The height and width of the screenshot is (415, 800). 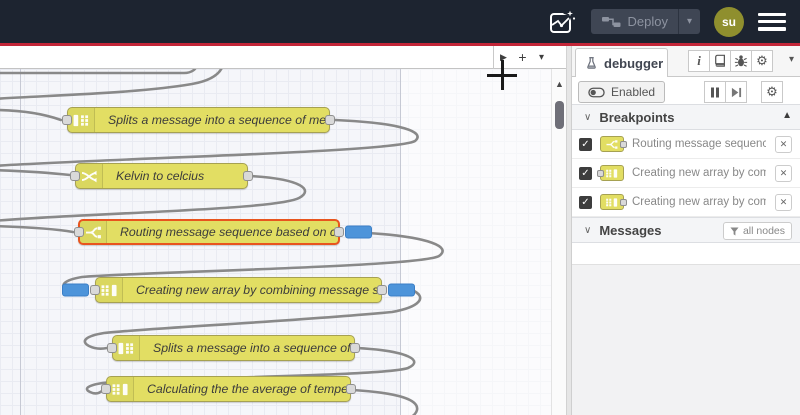 I want to click on deploy-label: Deploy, so click(x=647, y=21).